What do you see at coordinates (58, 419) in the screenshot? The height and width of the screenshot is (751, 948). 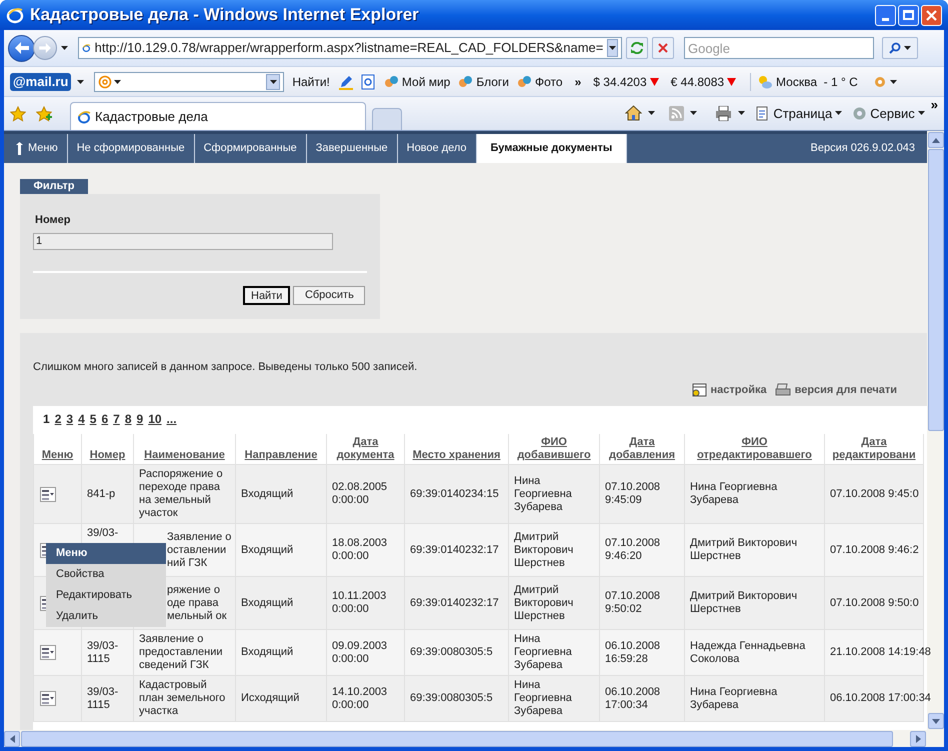 I see `page-link: 2` at bounding box center [58, 419].